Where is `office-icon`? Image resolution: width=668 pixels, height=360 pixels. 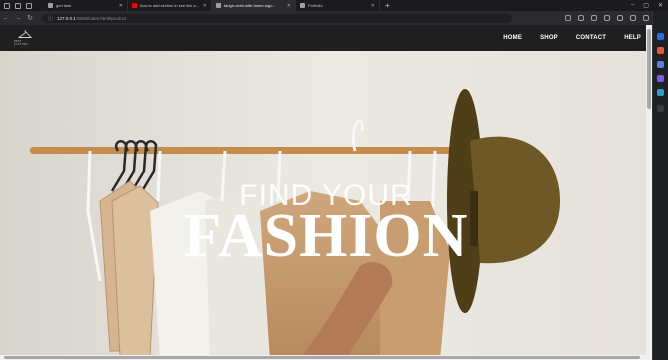
office-icon is located at coordinates (660, 92).